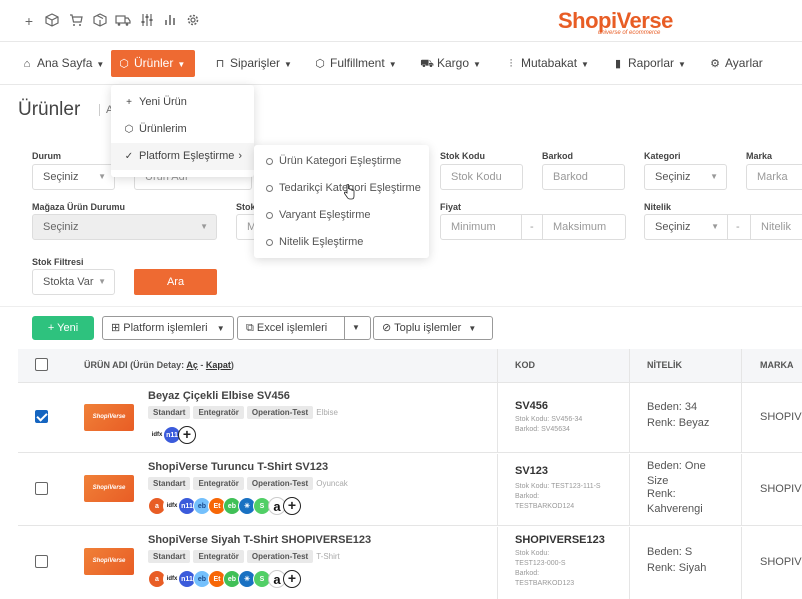  I want to click on menu-item-my-products: ⬡ Ürünlerim, so click(182, 129).